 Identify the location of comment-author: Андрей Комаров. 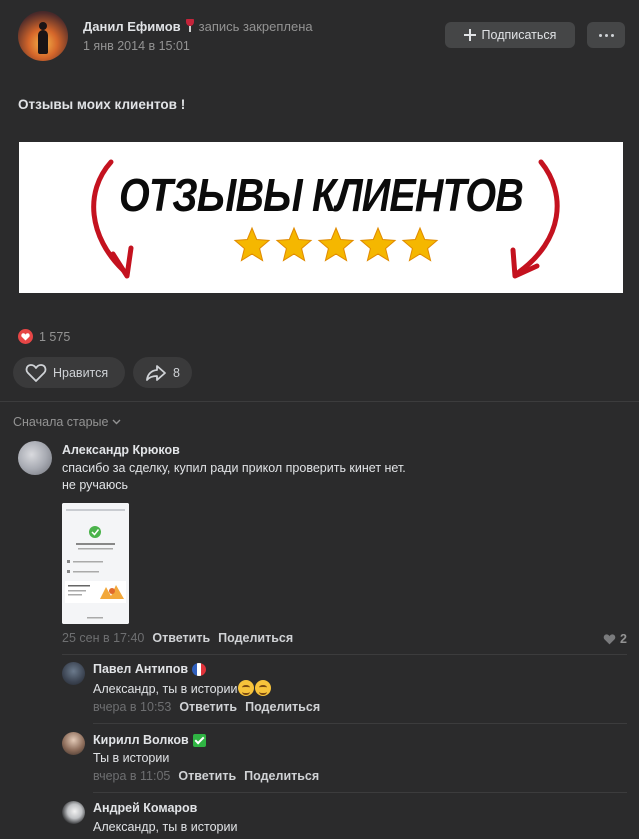
(145, 808).